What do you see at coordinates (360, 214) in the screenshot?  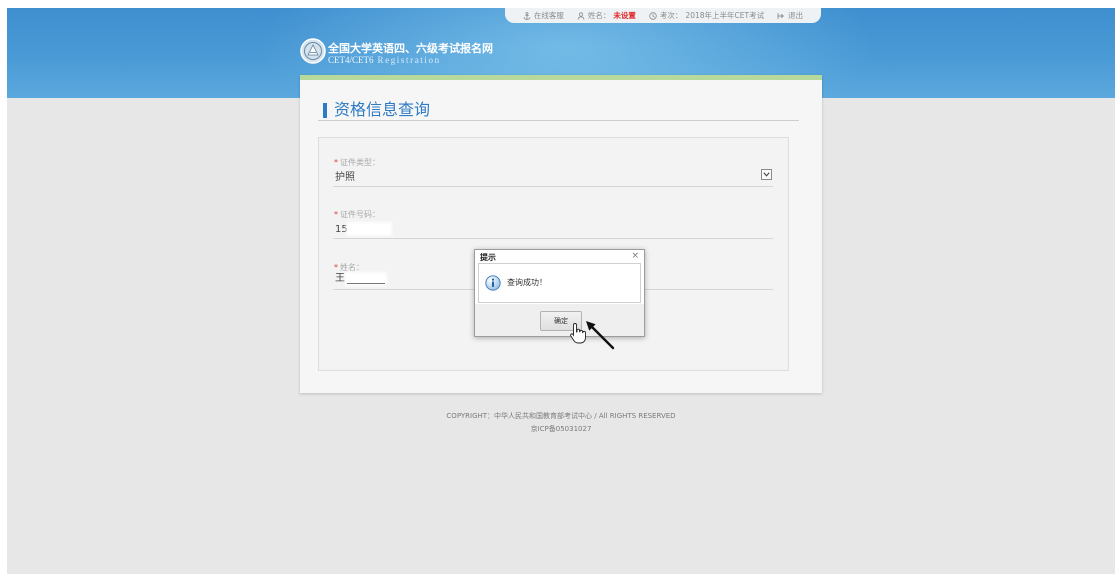 I see `id-number-label-text: 证件号码：` at bounding box center [360, 214].